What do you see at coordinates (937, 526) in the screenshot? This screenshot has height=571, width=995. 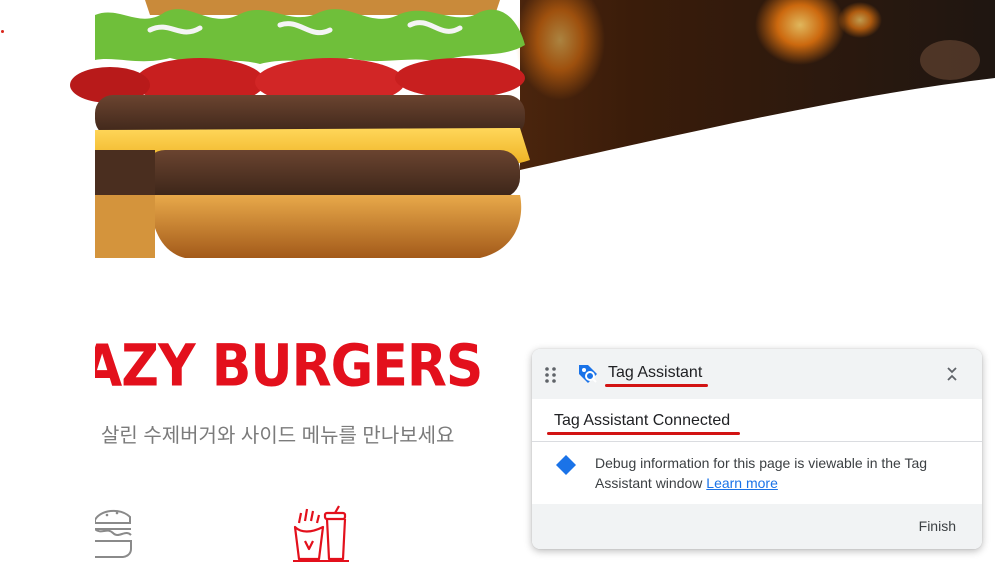 I see `finish-button: Finish` at bounding box center [937, 526].